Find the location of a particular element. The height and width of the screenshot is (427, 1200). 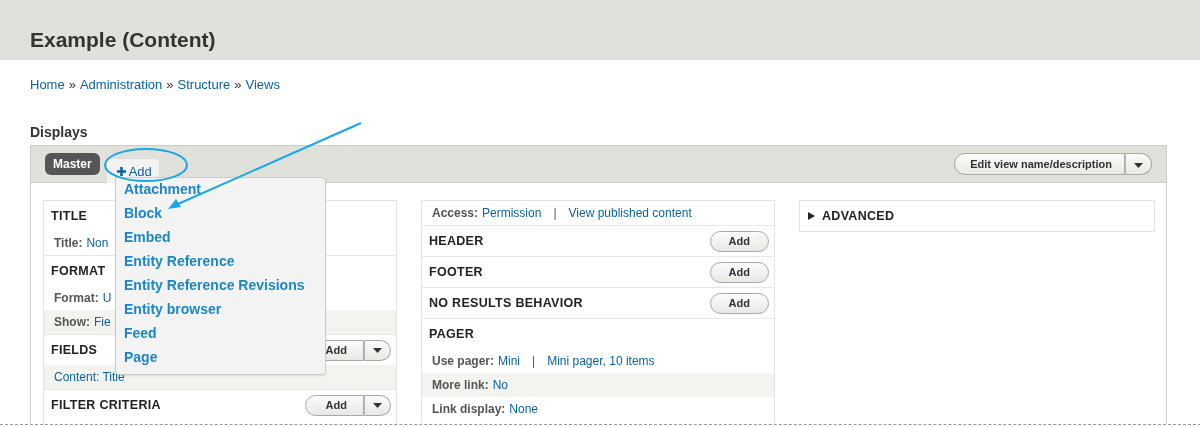

section-title: FIELDS is located at coordinates (74, 350).